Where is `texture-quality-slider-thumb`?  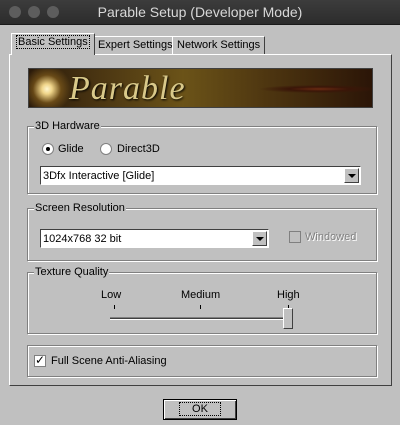
texture-quality-slider-thumb is located at coordinates (288, 318).